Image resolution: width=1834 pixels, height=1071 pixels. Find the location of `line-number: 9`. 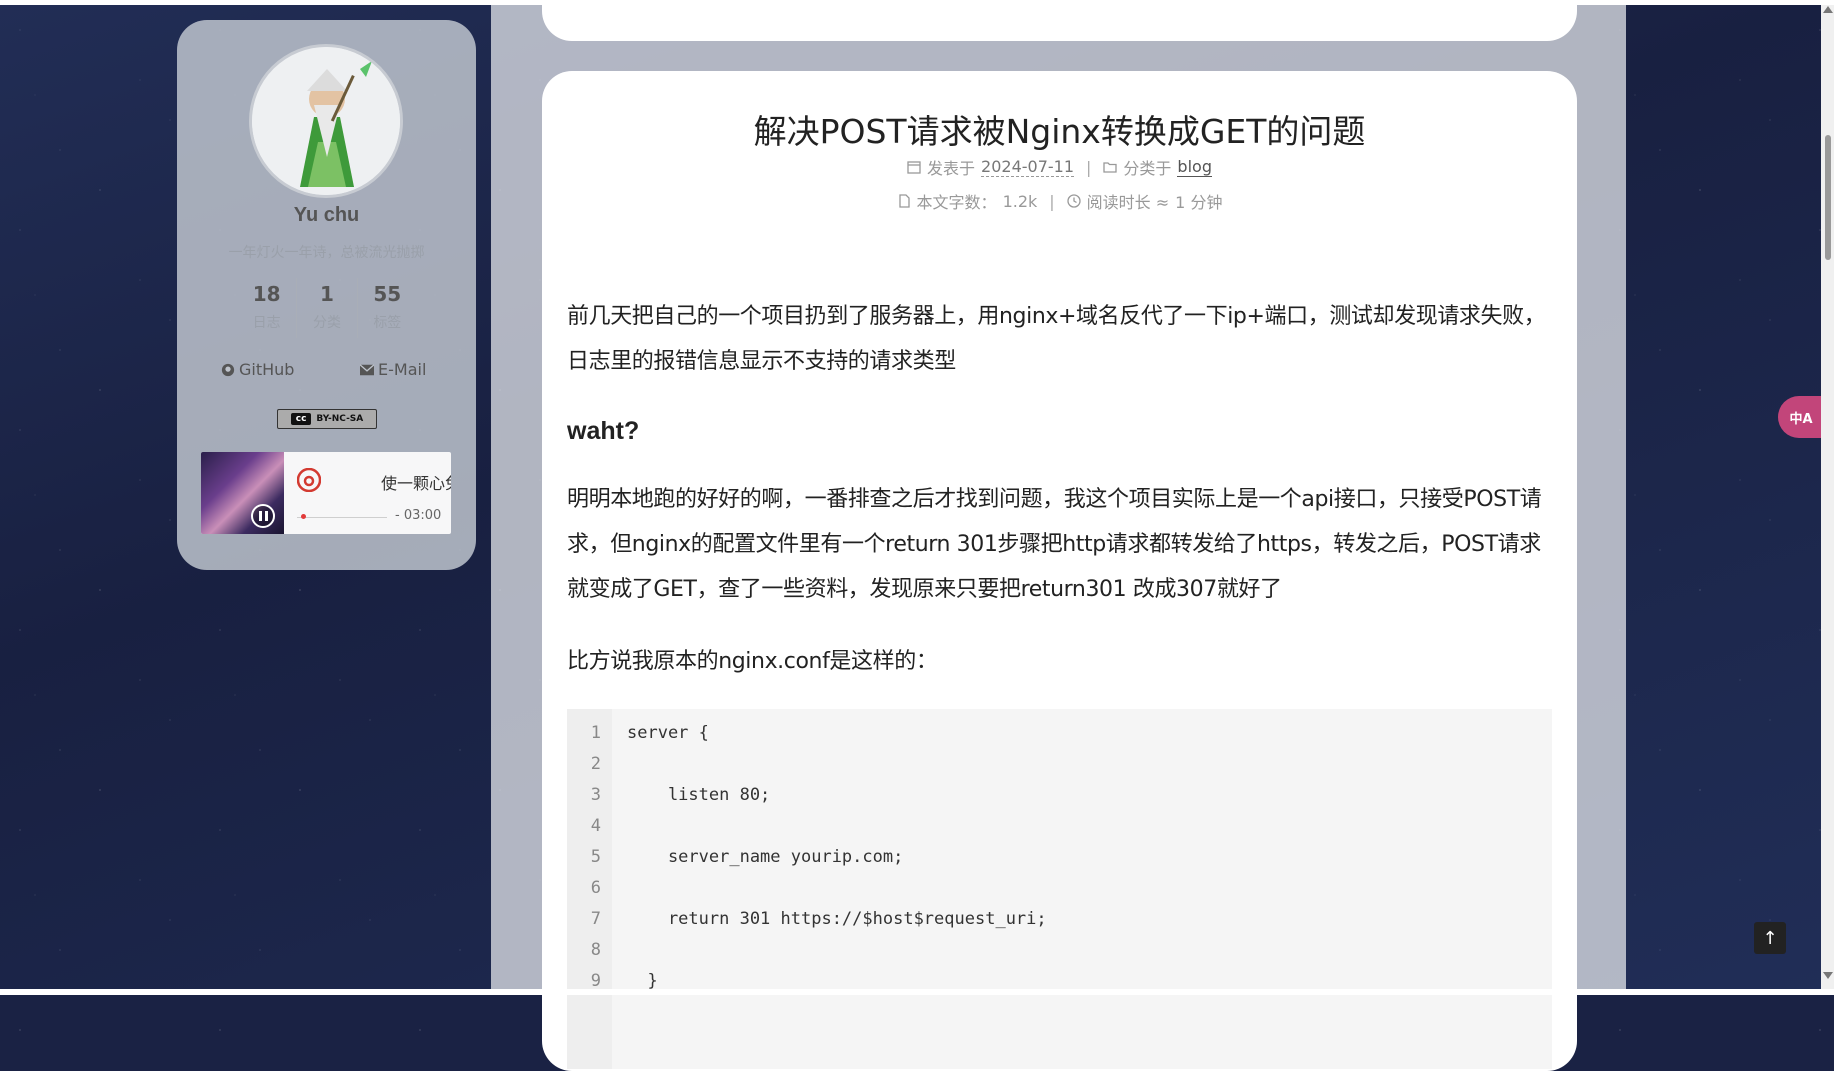

line-number: 9 is located at coordinates (595, 981).